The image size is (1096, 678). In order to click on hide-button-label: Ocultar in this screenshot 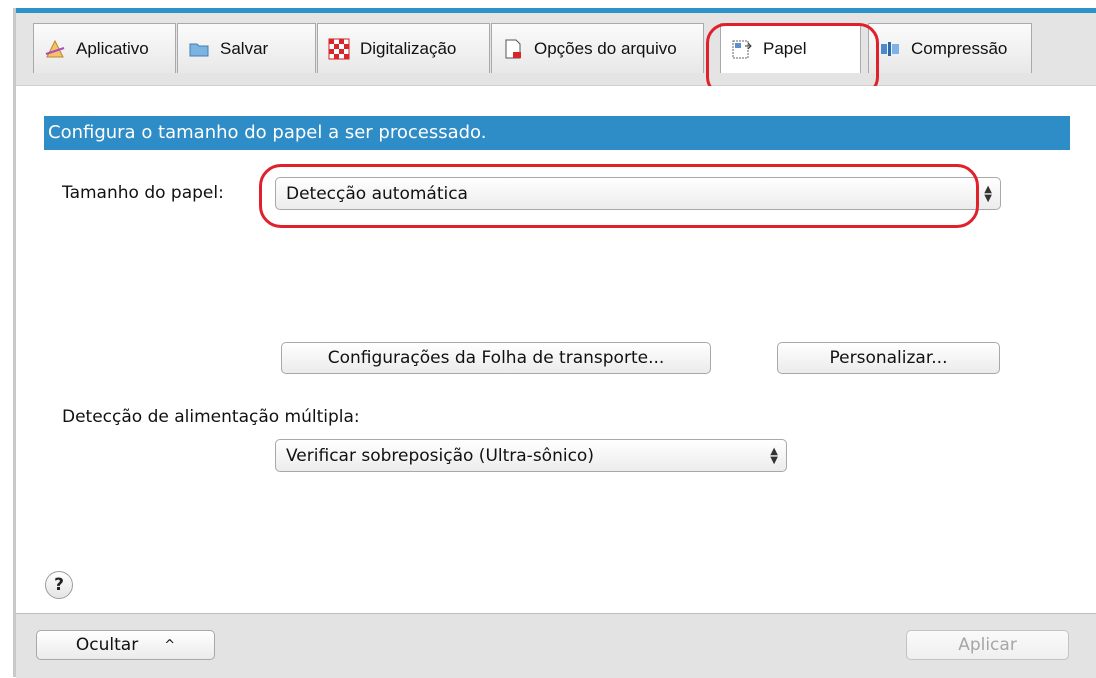, I will do `click(107, 645)`.